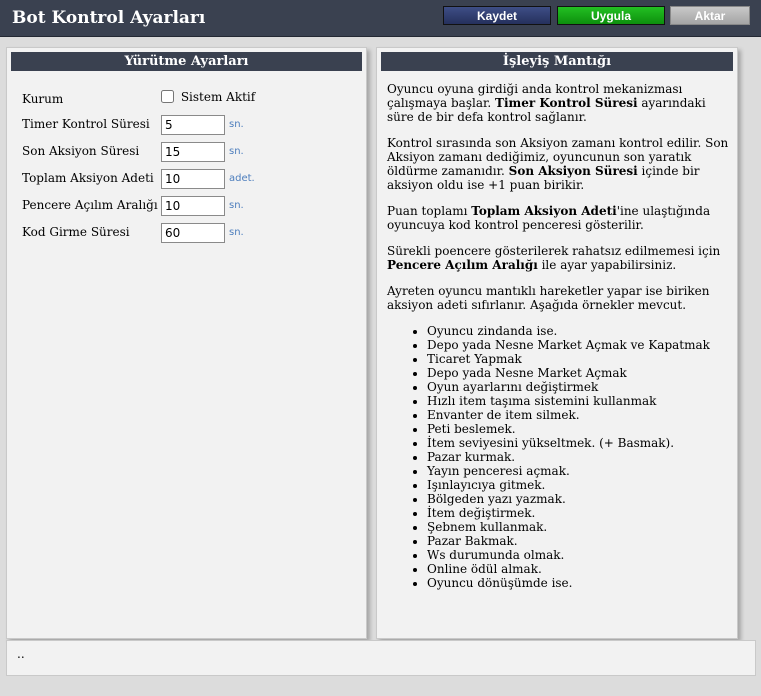 The width and height of the screenshot is (761, 696). I want to click on status-text: .., so click(21, 654).